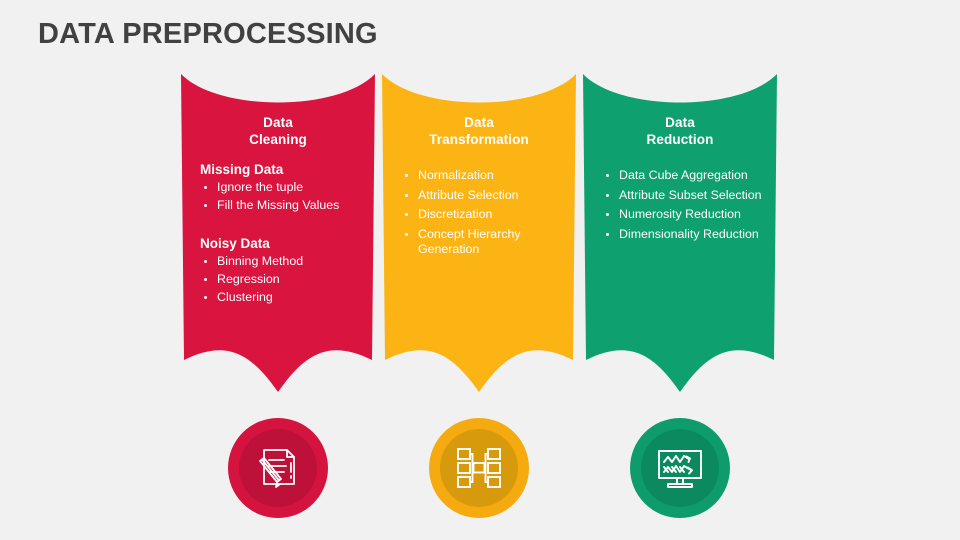 The width and height of the screenshot is (960, 540). Describe the element at coordinates (260, 260) in the screenshot. I see `list-item-label: Binning Method` at that location.